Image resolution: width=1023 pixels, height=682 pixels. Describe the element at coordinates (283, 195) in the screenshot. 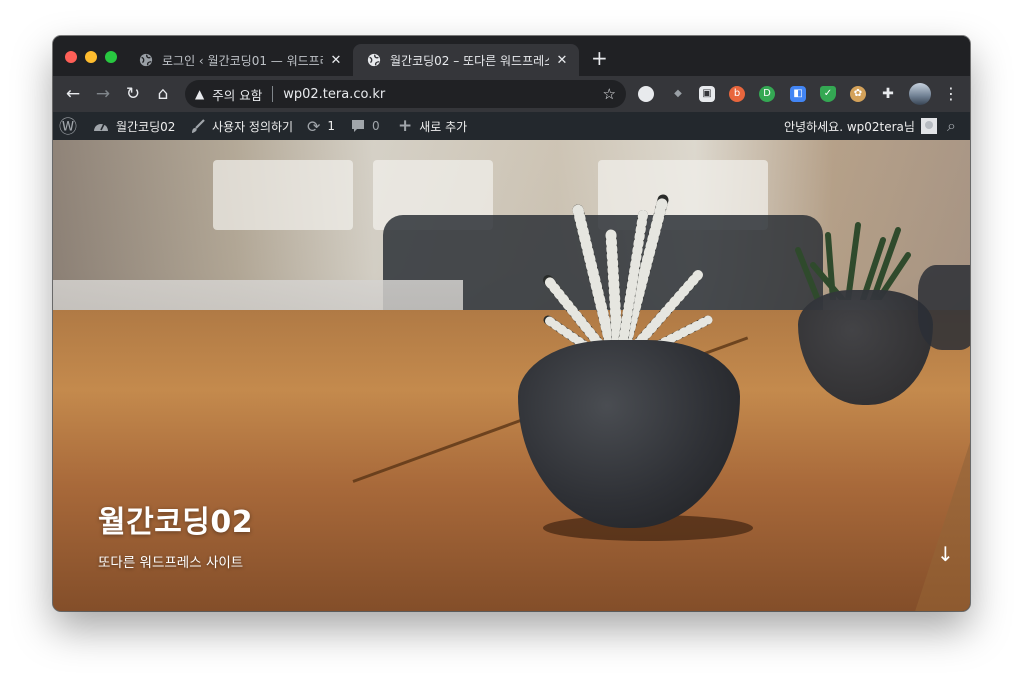

I see `background-window-light` at that location.